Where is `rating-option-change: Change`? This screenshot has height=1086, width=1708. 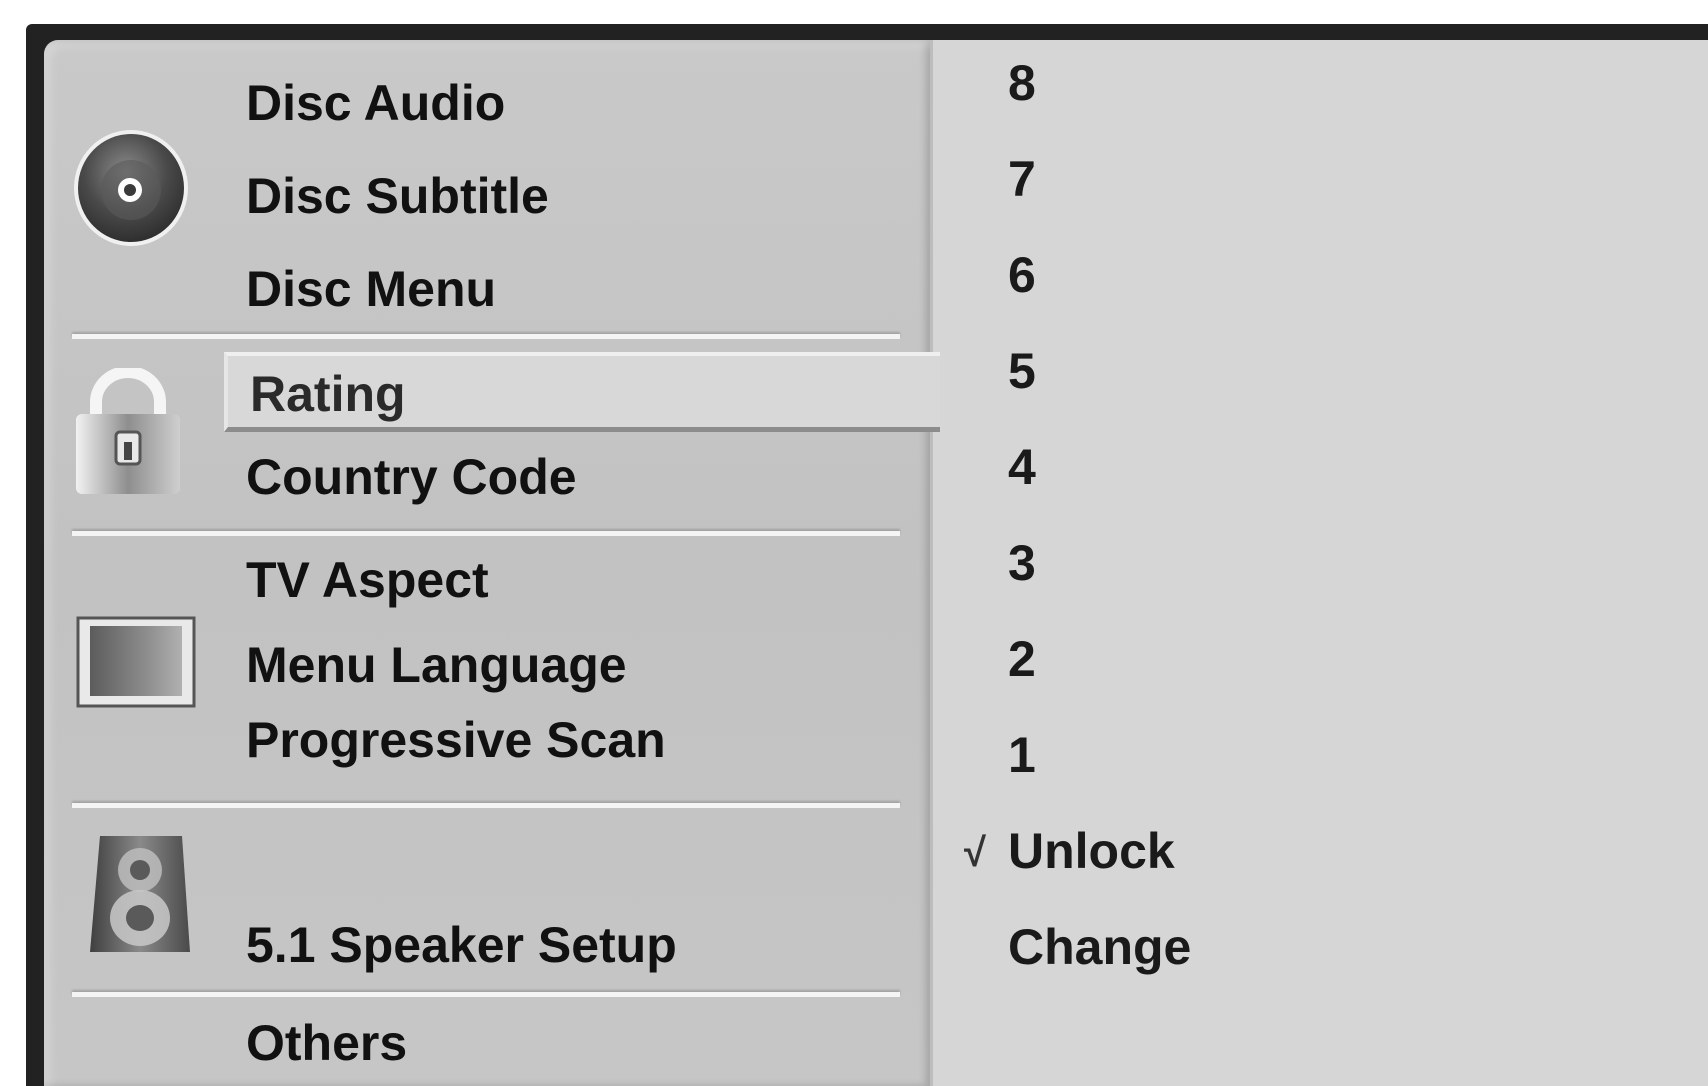 rating-option-change: Change is located at coordinates (1099, 947).